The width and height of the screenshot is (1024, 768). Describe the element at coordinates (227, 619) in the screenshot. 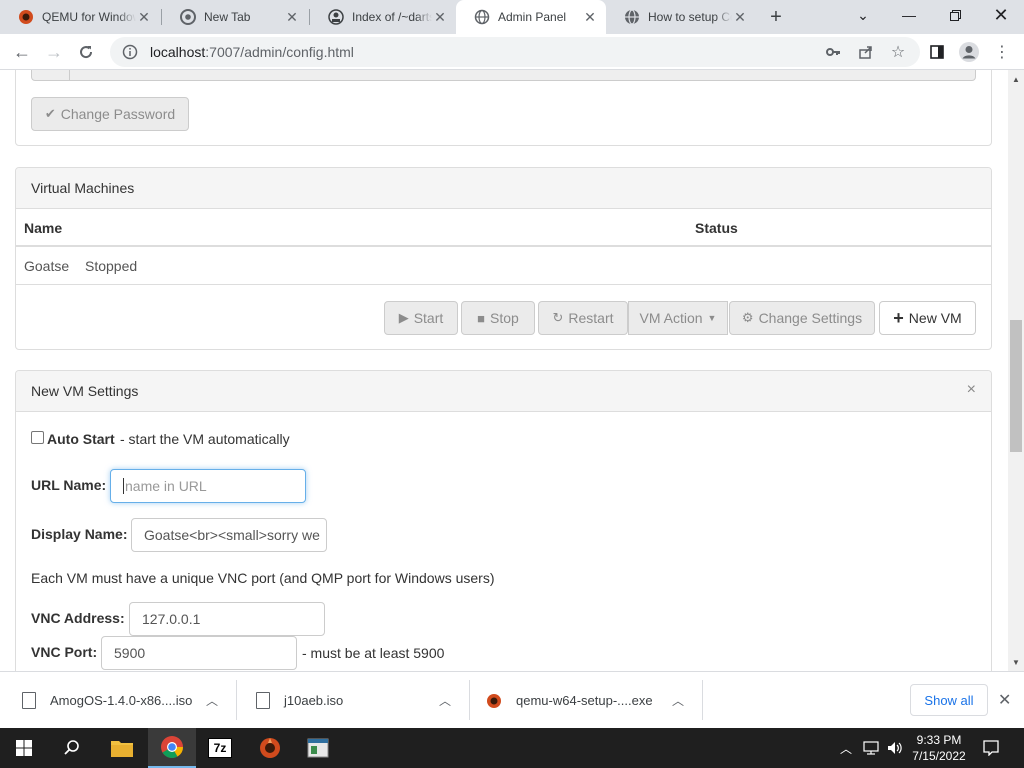

I see `vnc-address-input: 127.0.0.1` at that location.